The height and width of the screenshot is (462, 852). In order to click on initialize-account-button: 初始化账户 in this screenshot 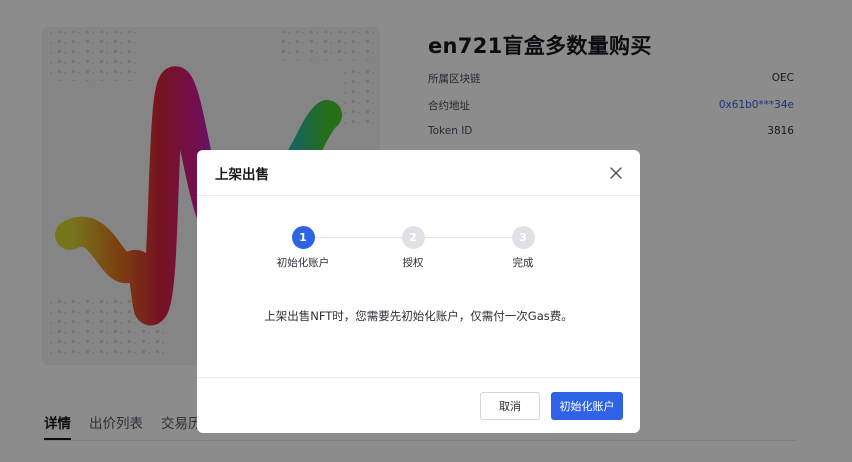, I will do `click(587, 406)`.